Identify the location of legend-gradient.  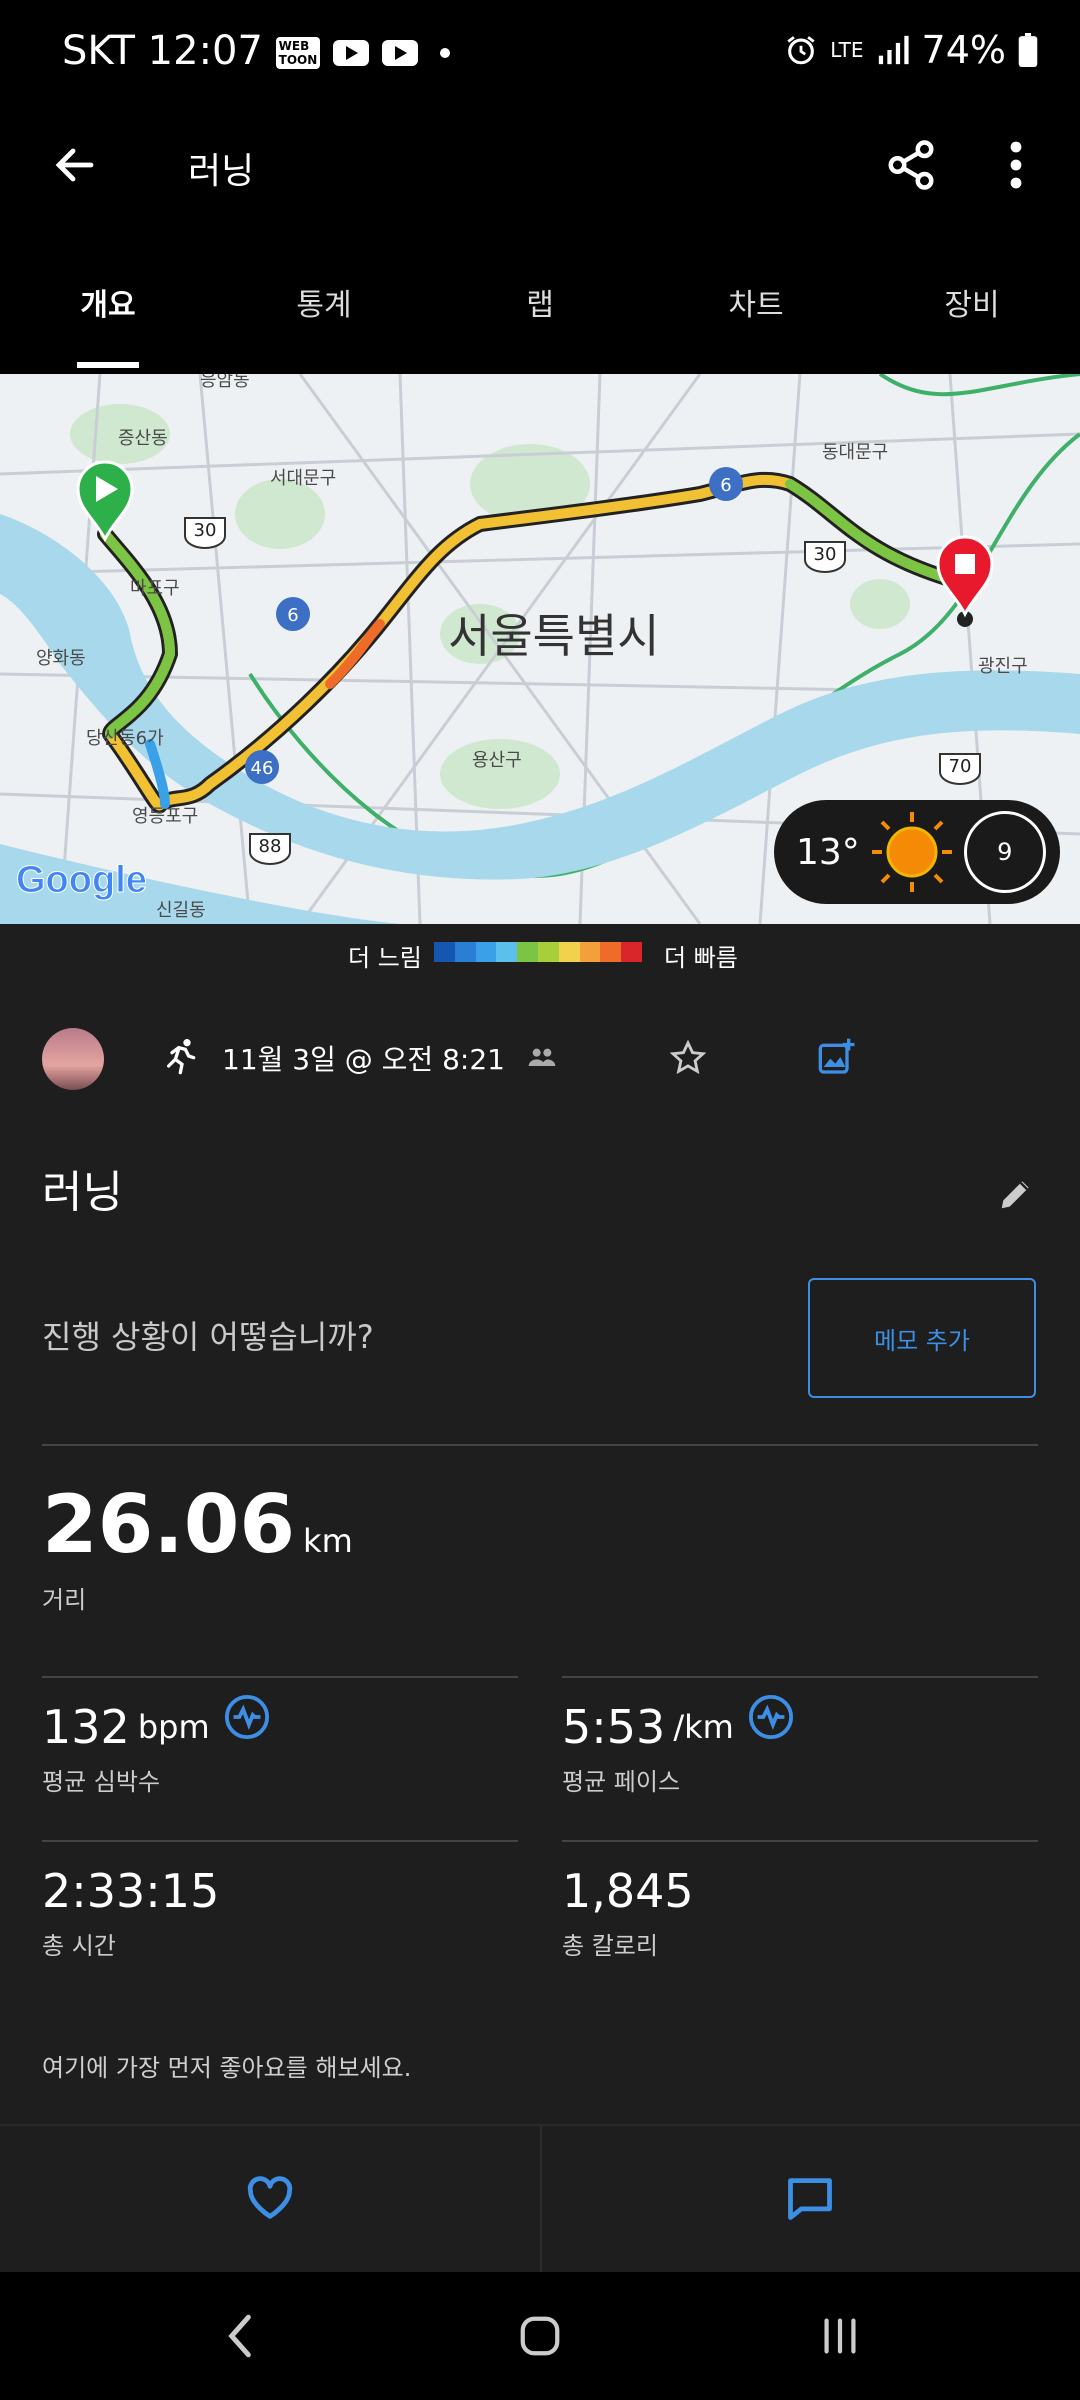
(538, 952).